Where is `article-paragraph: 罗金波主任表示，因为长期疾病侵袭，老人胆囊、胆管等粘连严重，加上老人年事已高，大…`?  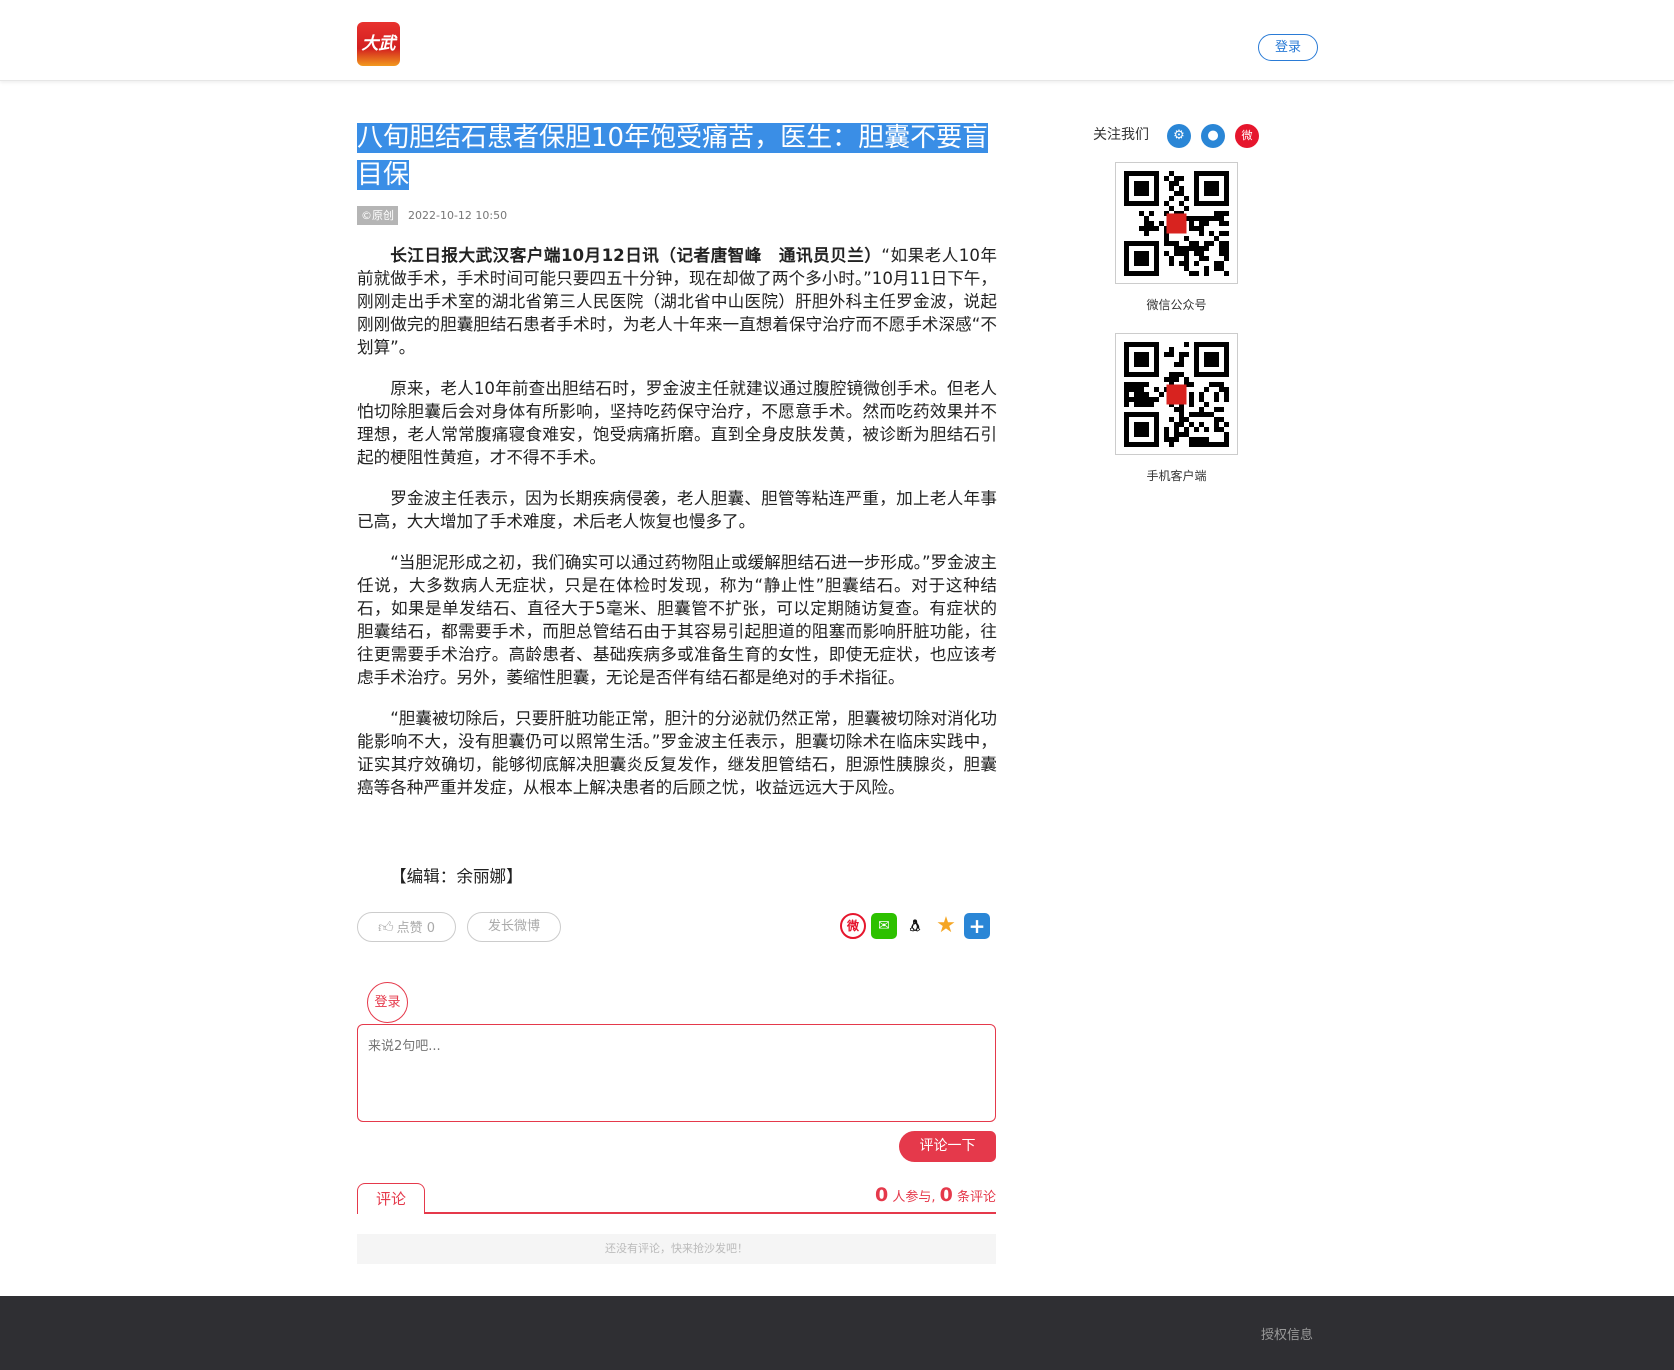 article-paragraph: 罗金波主任表示，因为长期疾病侵袭，老人胆囊、胆管等粘连严重，加上老人年事已高，大… is located at coordinates (677, 510).